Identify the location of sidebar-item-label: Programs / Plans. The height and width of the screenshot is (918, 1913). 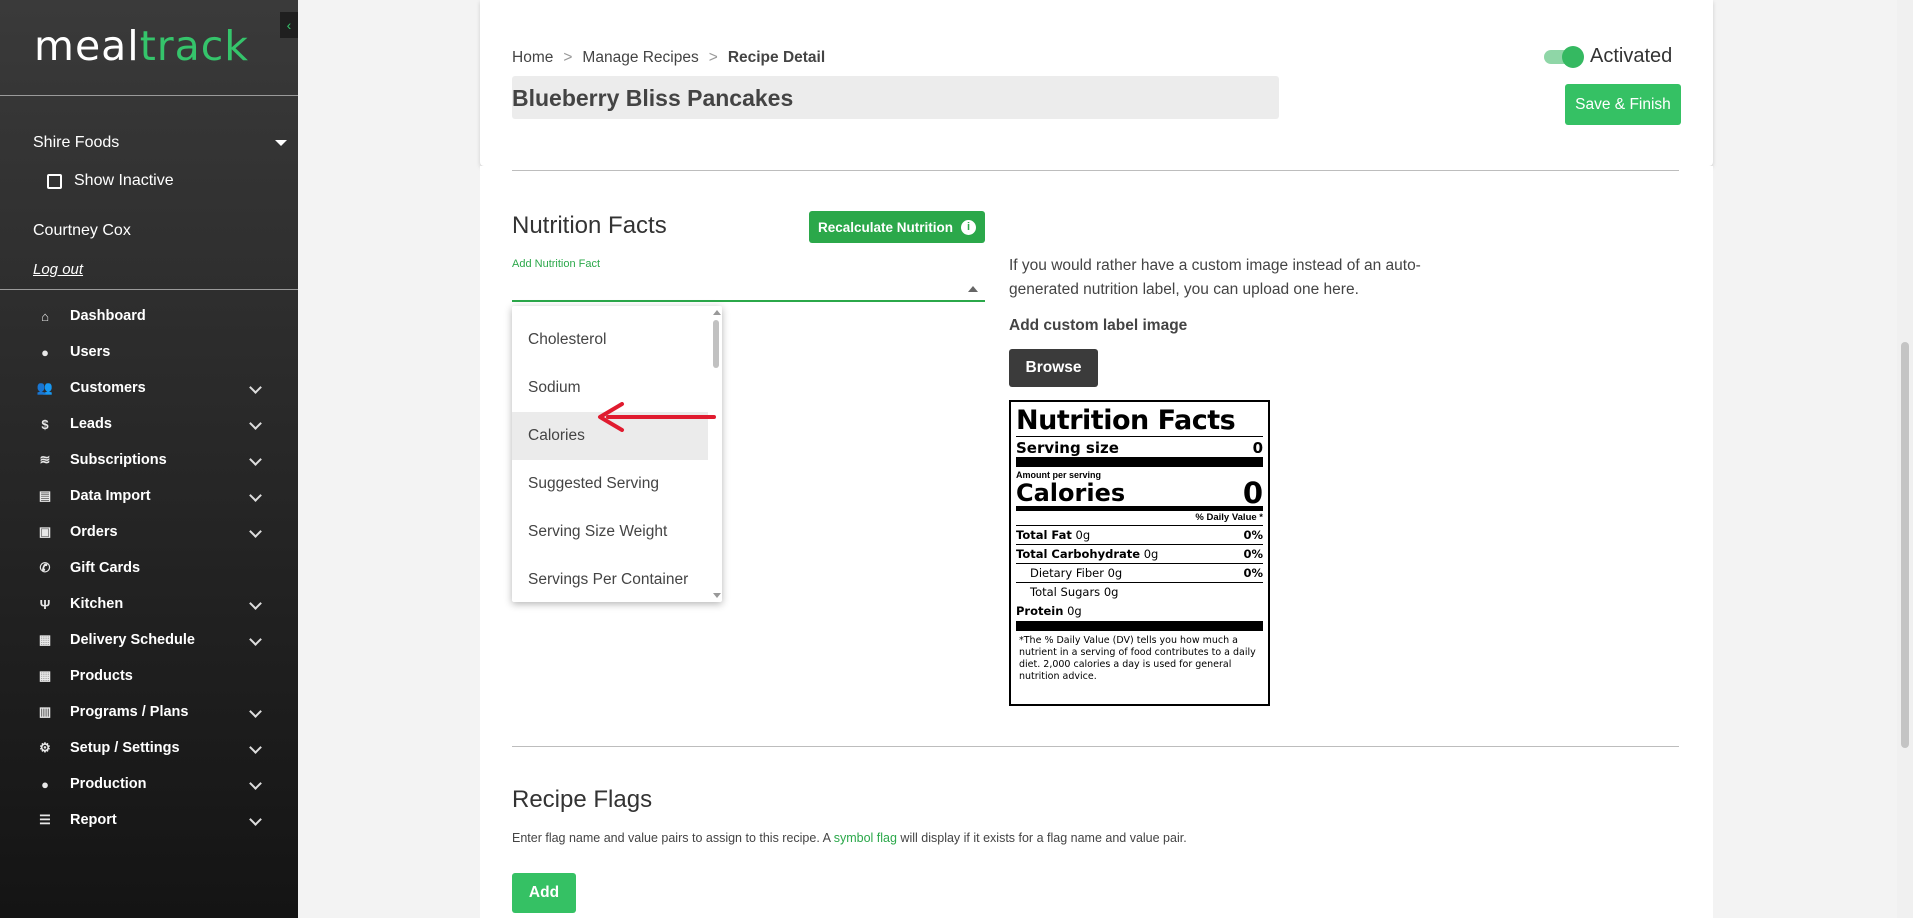
(129, 712).